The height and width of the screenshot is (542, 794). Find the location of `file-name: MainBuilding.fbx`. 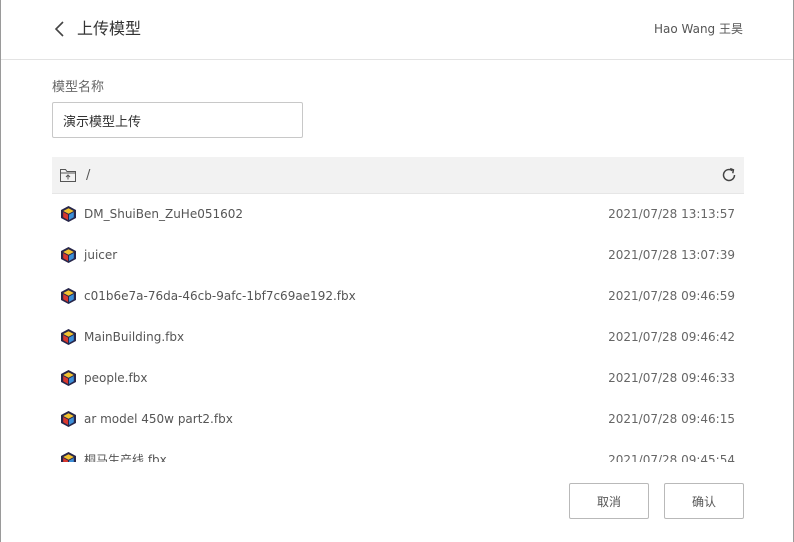

file-name: MainBuilding.fbx is located at coordinates (134, 337).